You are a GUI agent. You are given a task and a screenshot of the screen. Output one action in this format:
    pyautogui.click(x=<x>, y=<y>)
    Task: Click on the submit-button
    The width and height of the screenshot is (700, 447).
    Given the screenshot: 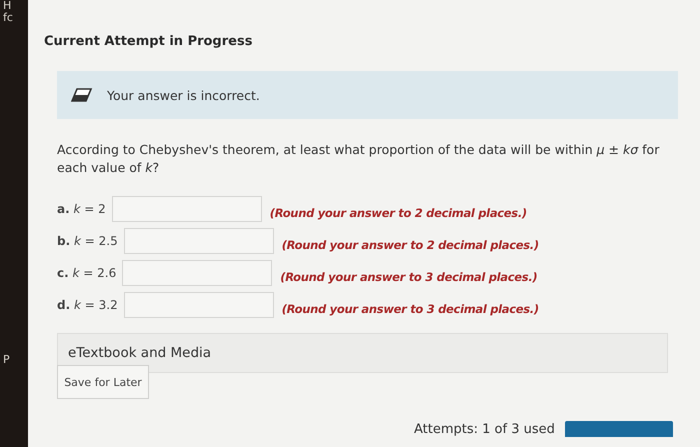 What is the action you would take?
    pyautogui.click(x=618, y=429)
    